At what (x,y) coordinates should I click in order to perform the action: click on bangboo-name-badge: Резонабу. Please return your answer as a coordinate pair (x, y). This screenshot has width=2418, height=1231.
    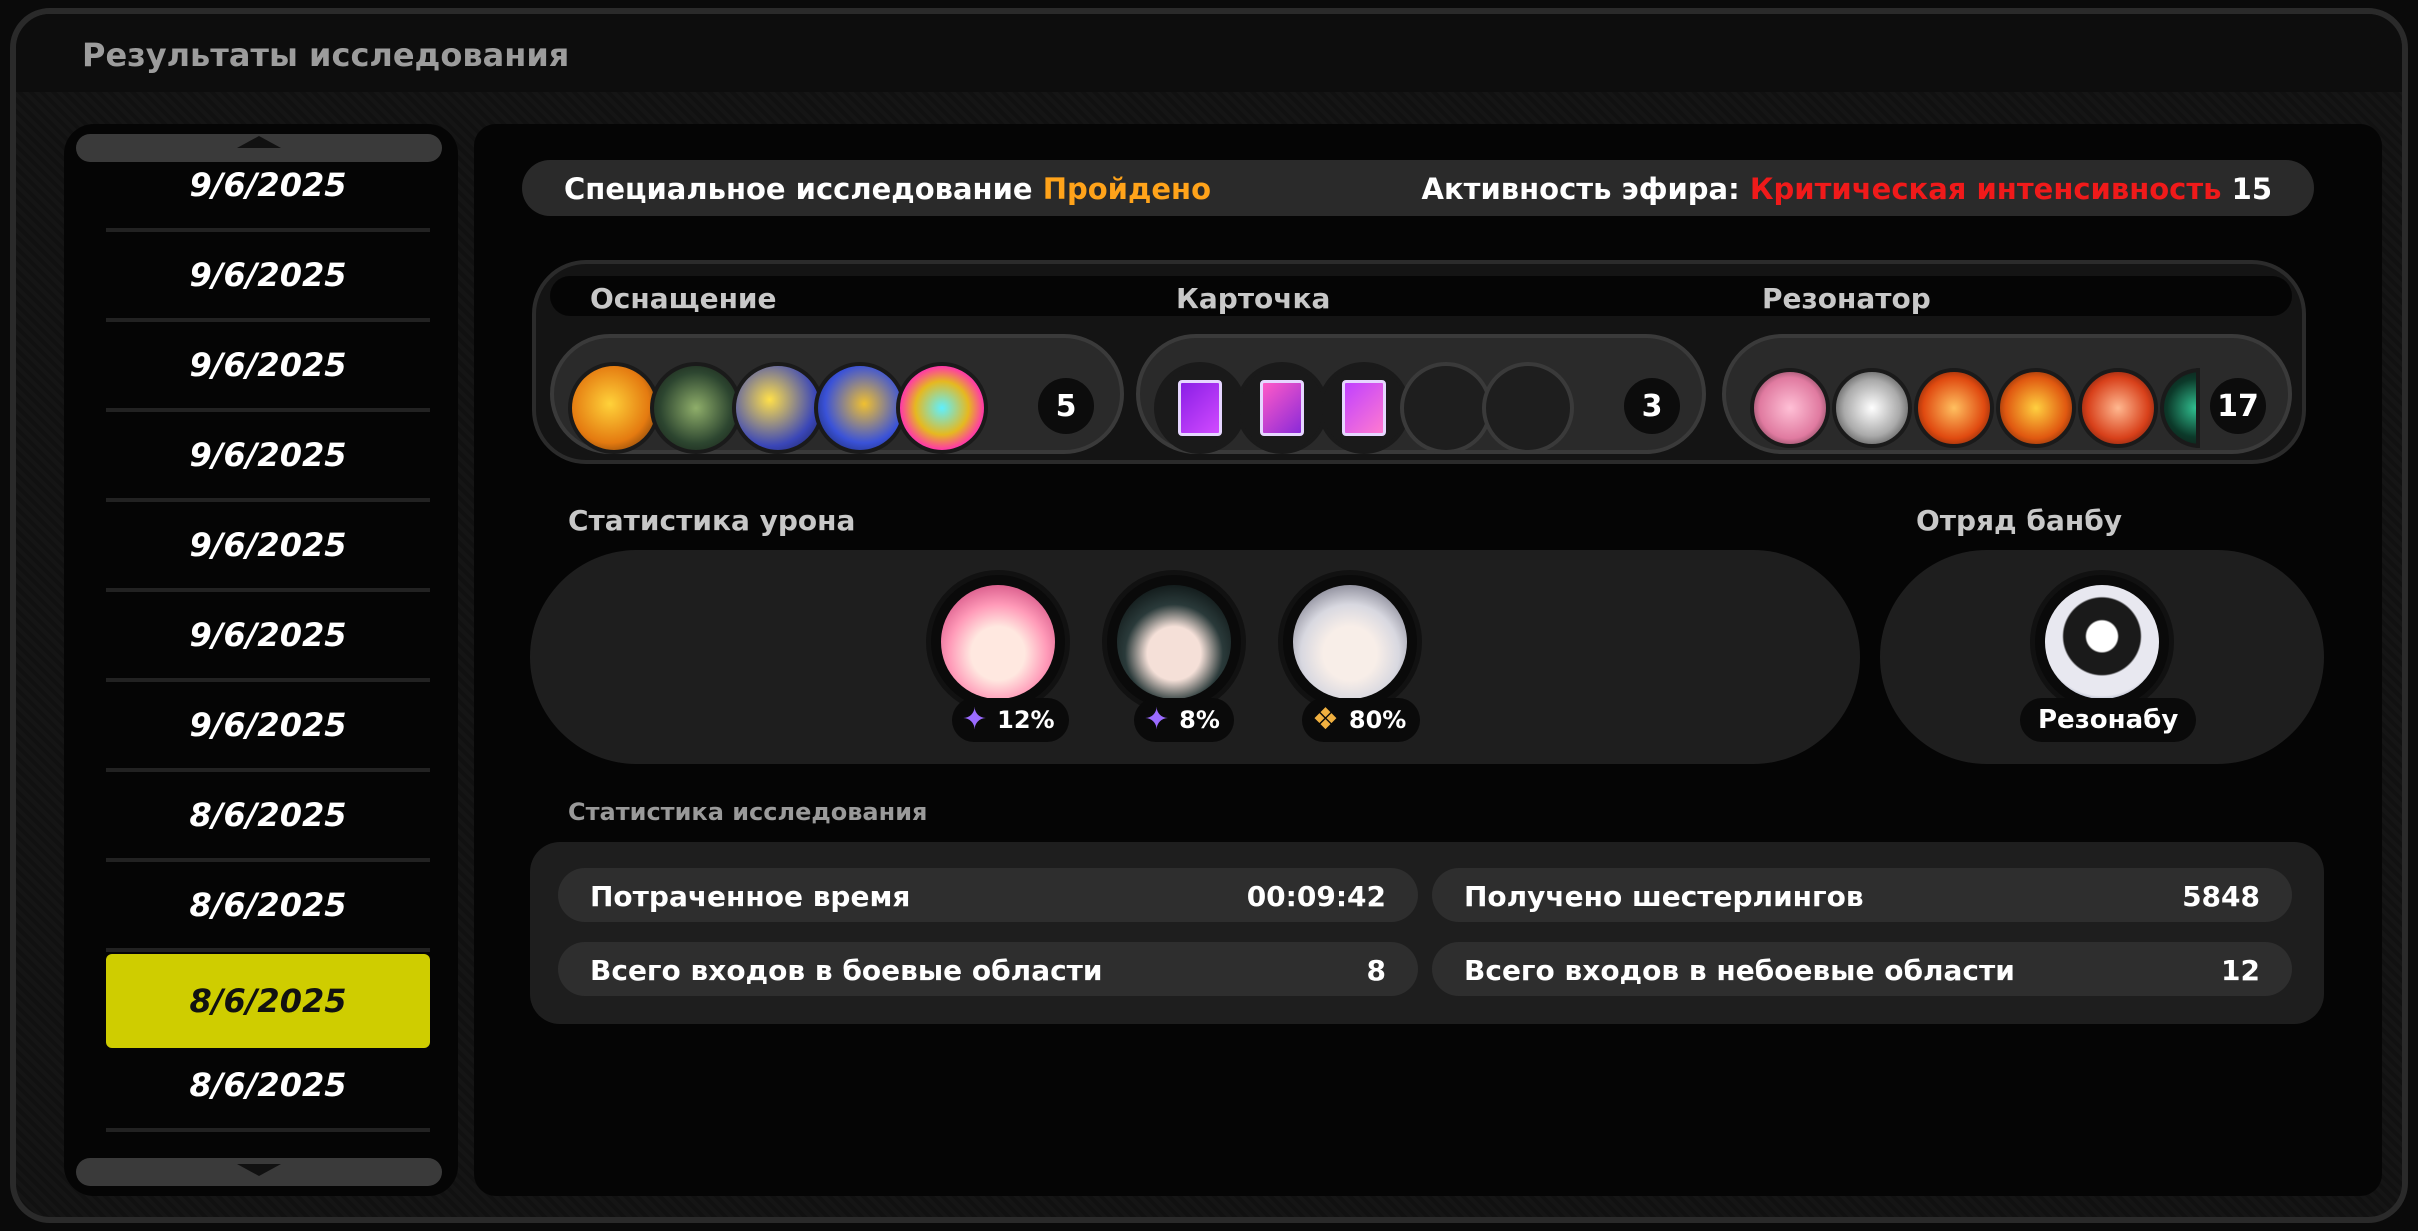
    Looking at the image, I should click on (2108, 720).